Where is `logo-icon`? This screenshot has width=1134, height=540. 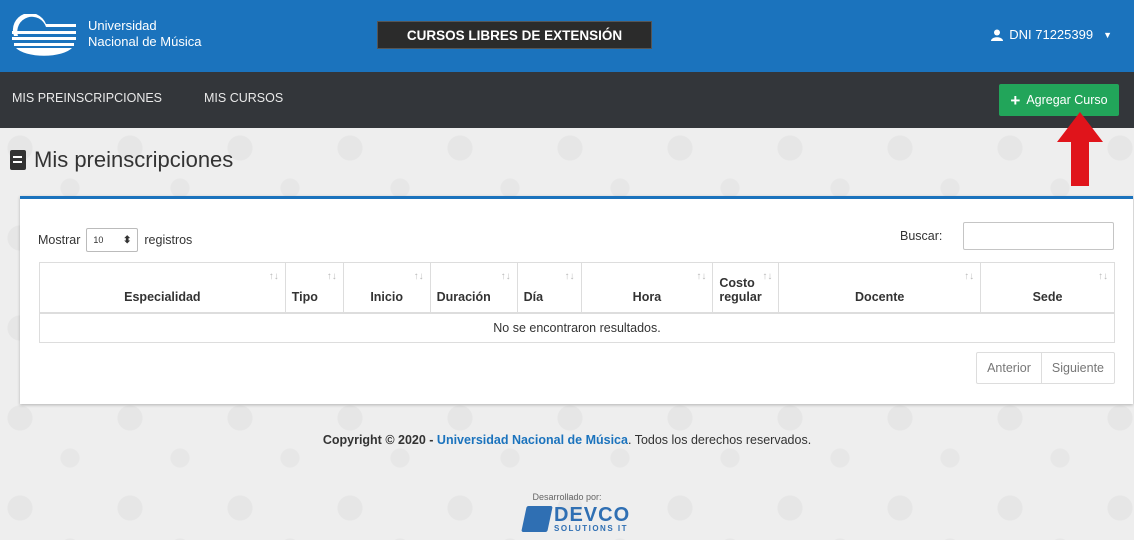
logo-icon is located at coordinates (43, 36).